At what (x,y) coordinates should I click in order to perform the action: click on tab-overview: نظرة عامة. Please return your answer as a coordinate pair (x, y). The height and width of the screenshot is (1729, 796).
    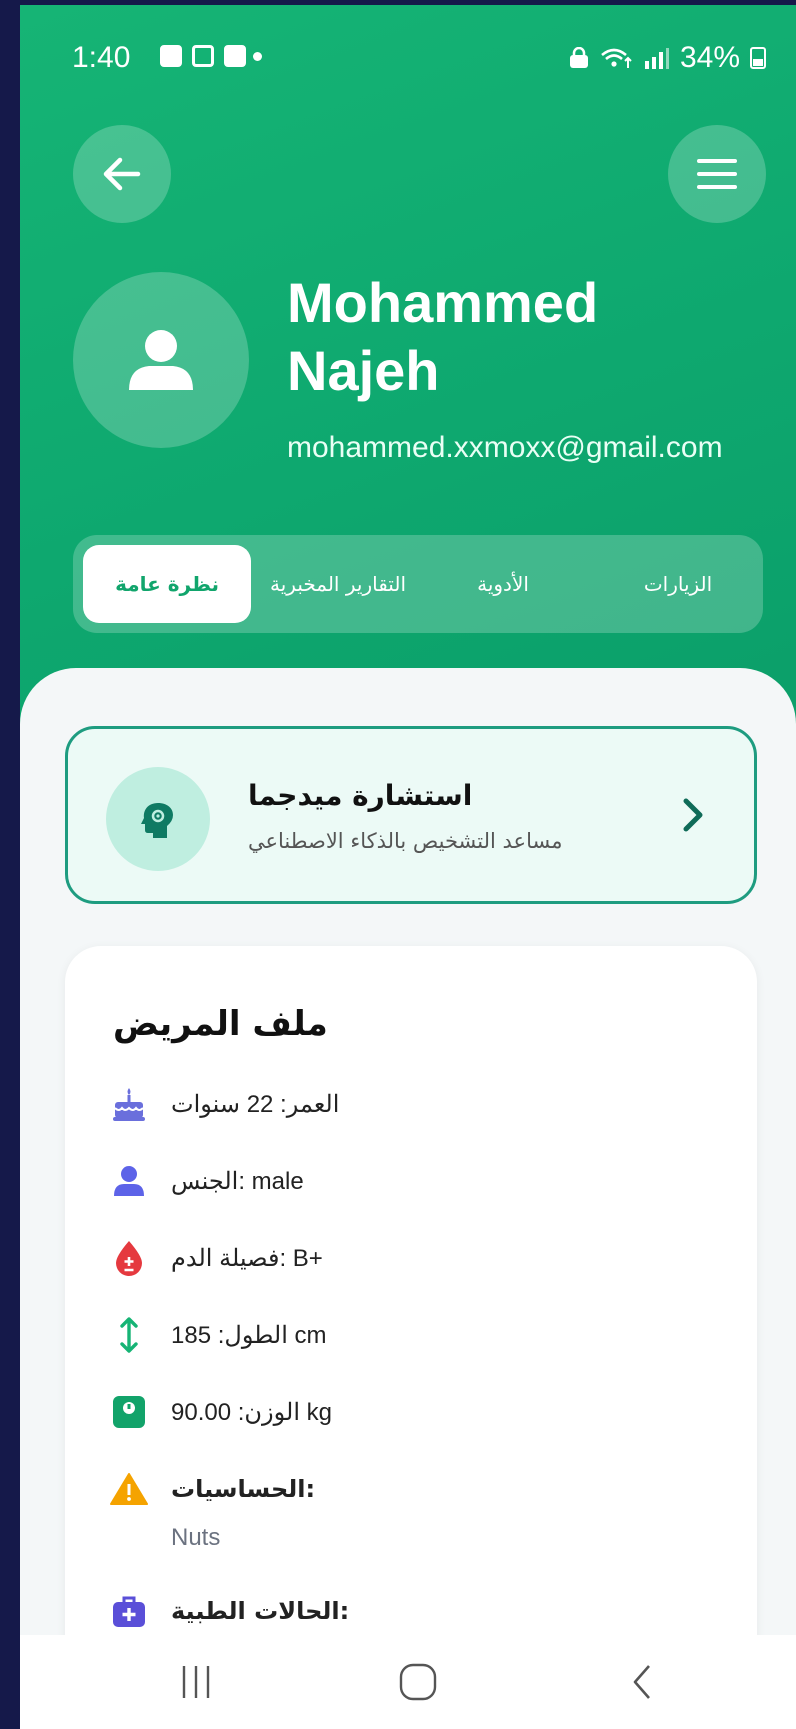
    Looking at the image, I should click on (167, 584).